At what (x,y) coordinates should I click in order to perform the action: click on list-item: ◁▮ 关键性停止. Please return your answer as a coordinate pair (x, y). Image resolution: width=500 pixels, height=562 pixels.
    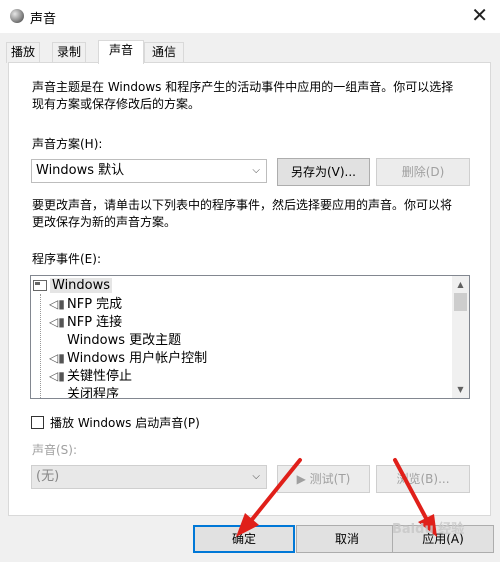
    Looking at the image, I should click on (81, 376).